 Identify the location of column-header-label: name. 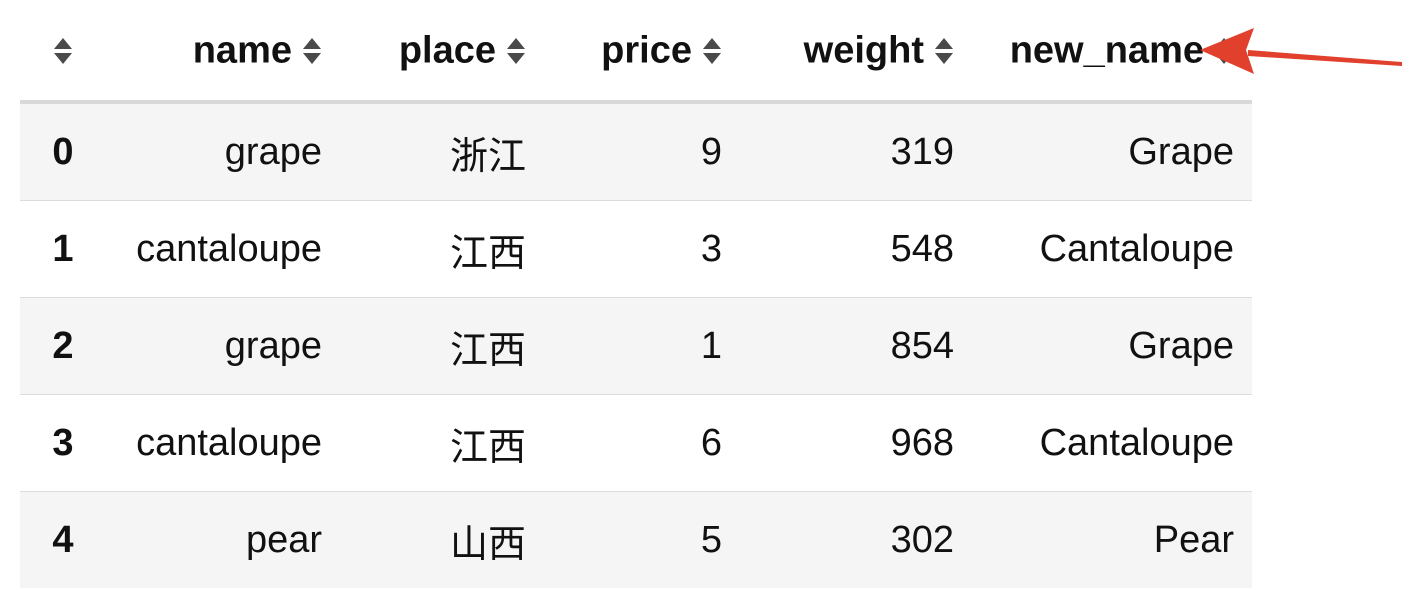
(242, 50).